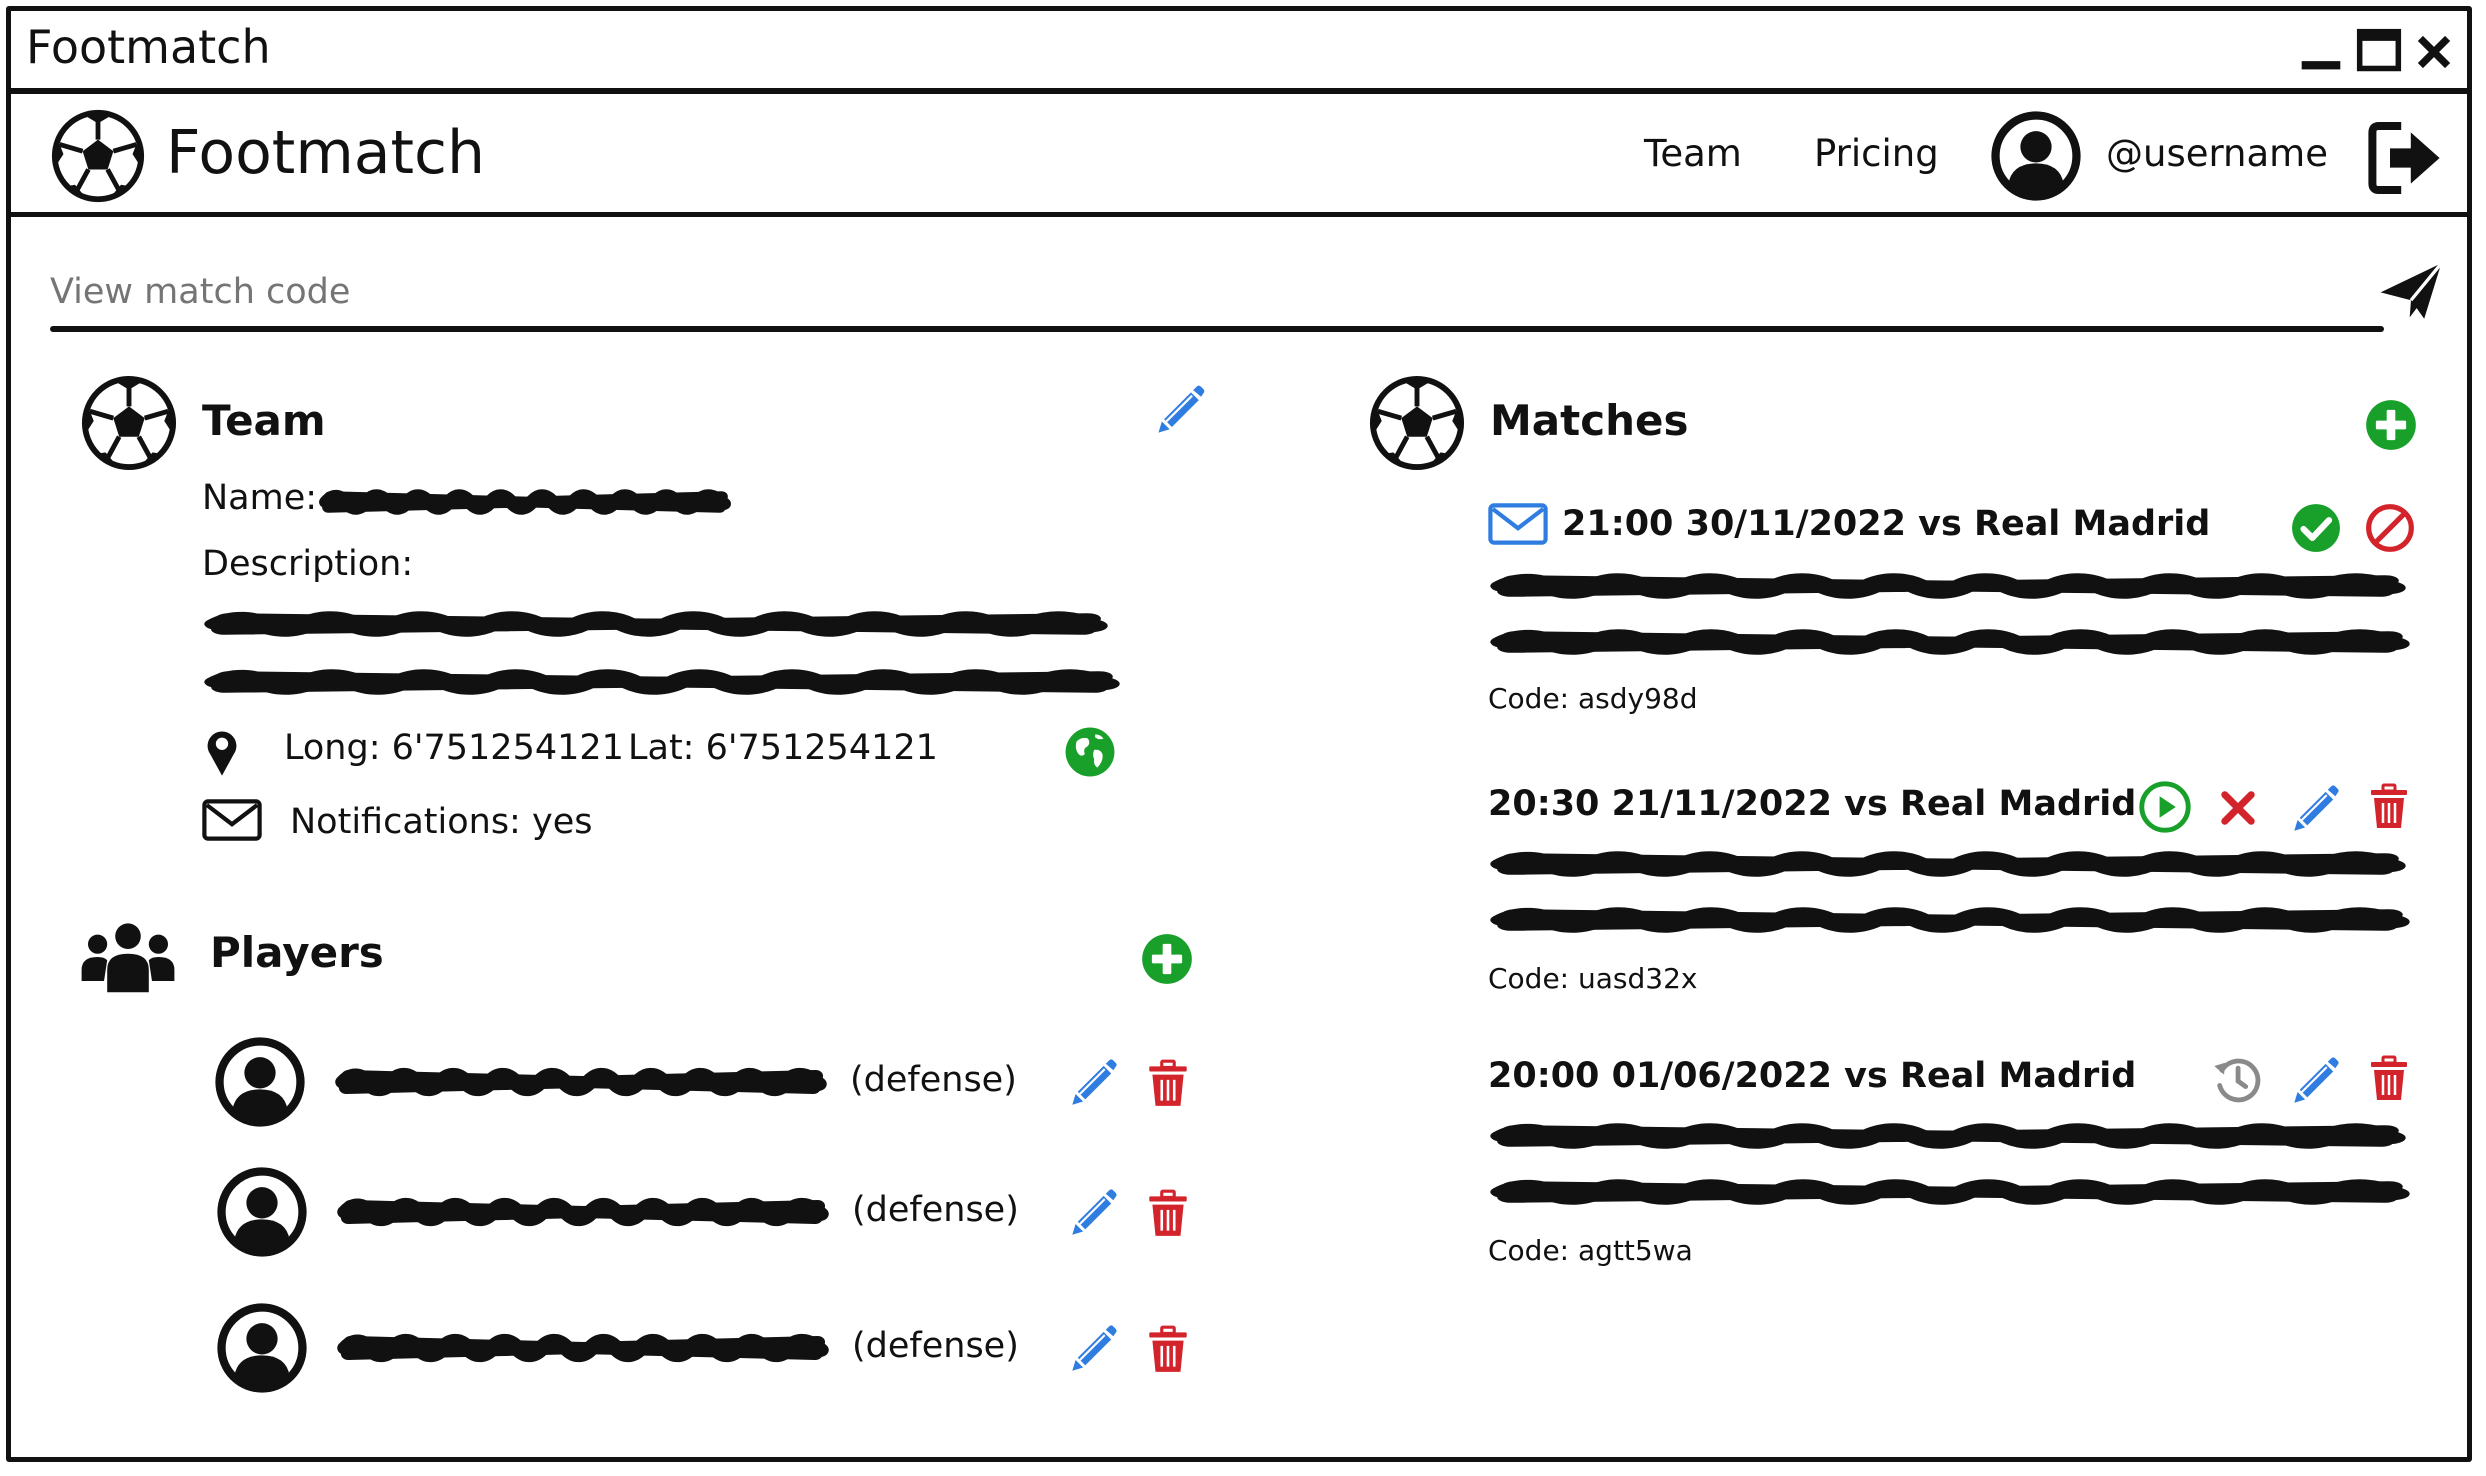 This screenshot has height=1476, width=2486. I want to click on minimize-button, so click(2321, 51).